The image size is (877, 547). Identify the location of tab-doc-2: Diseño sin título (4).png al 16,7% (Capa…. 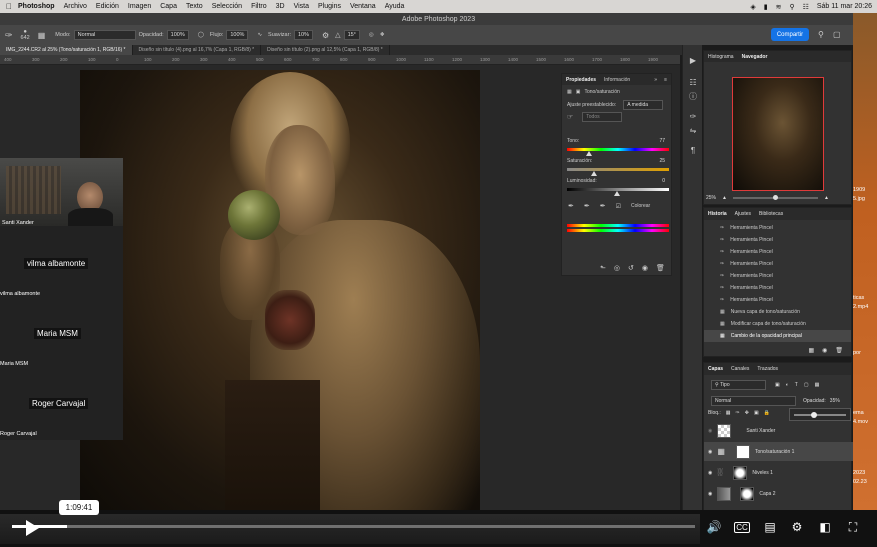
(197, 50).